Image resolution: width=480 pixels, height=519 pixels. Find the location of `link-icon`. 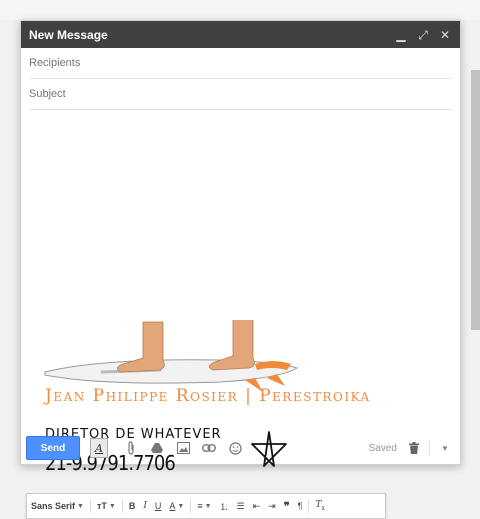

link-icon is located at coordinates (209, 448).